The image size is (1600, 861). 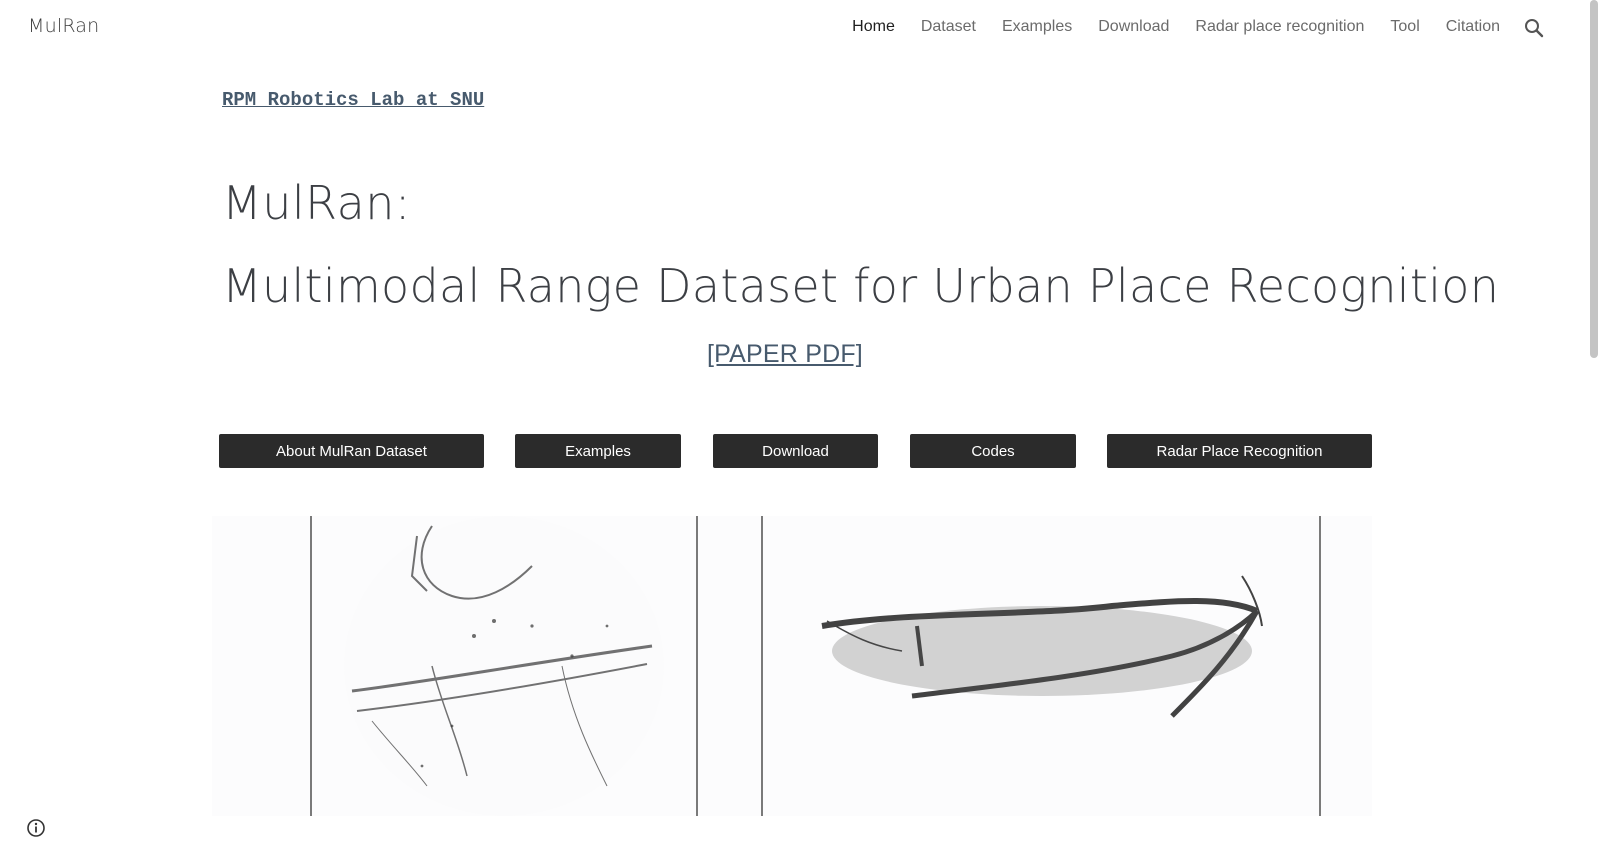 What do you see at coordinates (353, 100) in the screenshot?
I see `lab-link: RPM Robotics Lab at SNU` at bounding box center [353, 100].